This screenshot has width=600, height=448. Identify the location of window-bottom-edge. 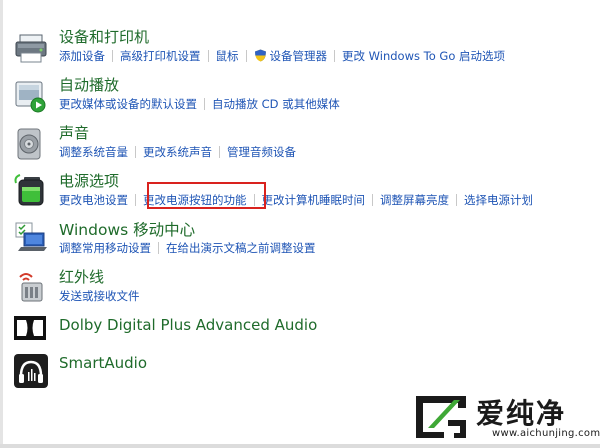
(300, 446).